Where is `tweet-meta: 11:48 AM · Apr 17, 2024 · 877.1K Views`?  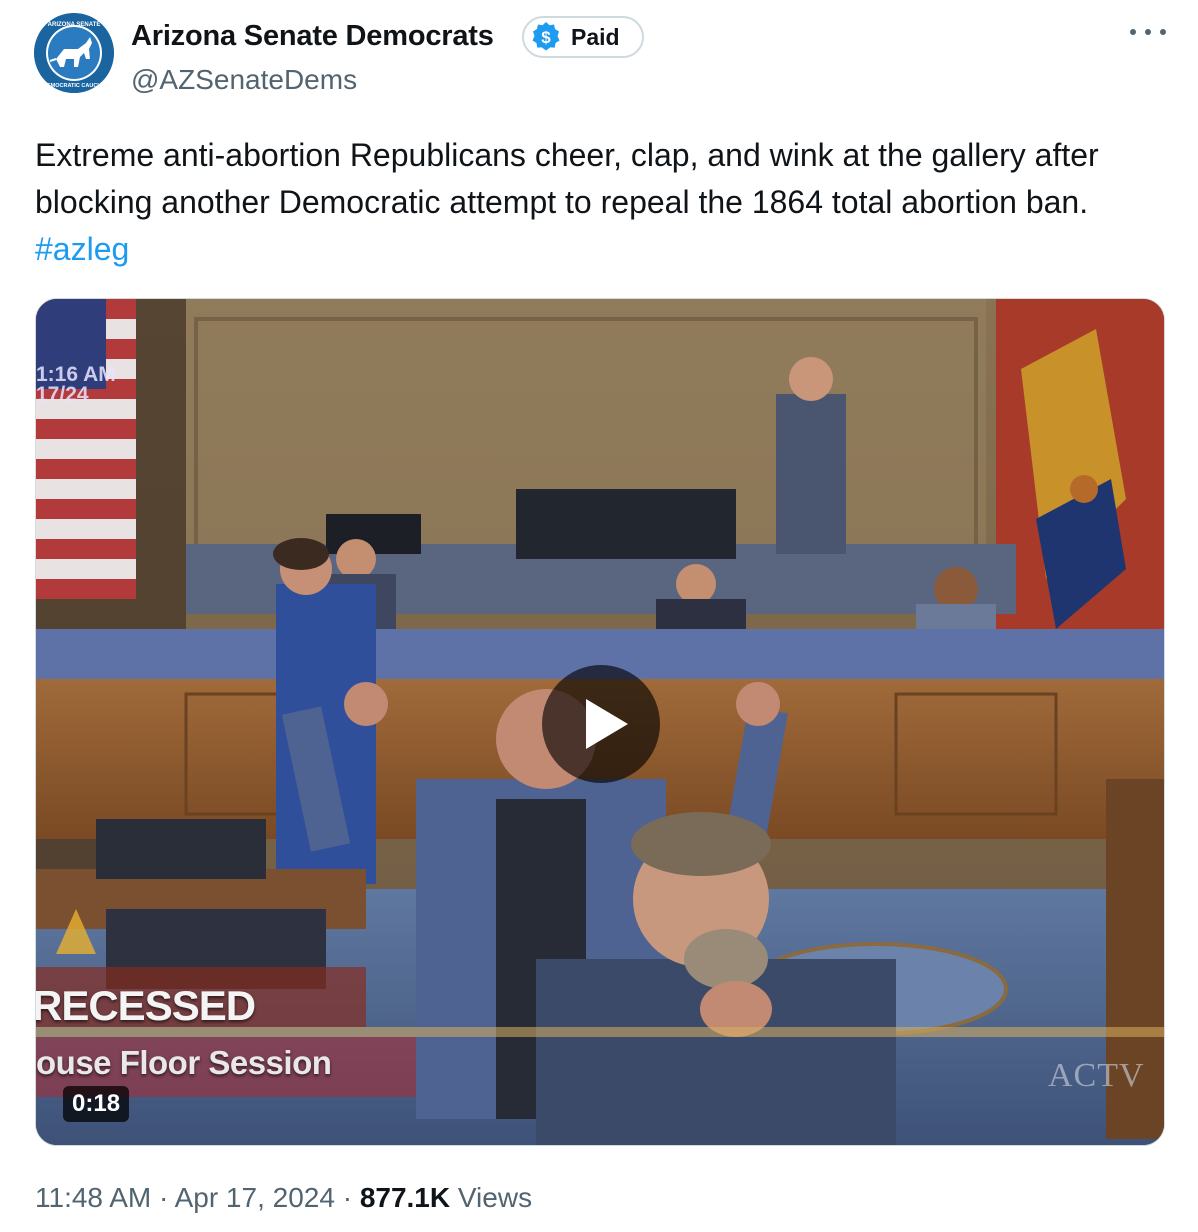
tweet-meta: 11:48 AM · Apr 17, 2024 · 877.1K Views is located at coordinates (283, 1198).